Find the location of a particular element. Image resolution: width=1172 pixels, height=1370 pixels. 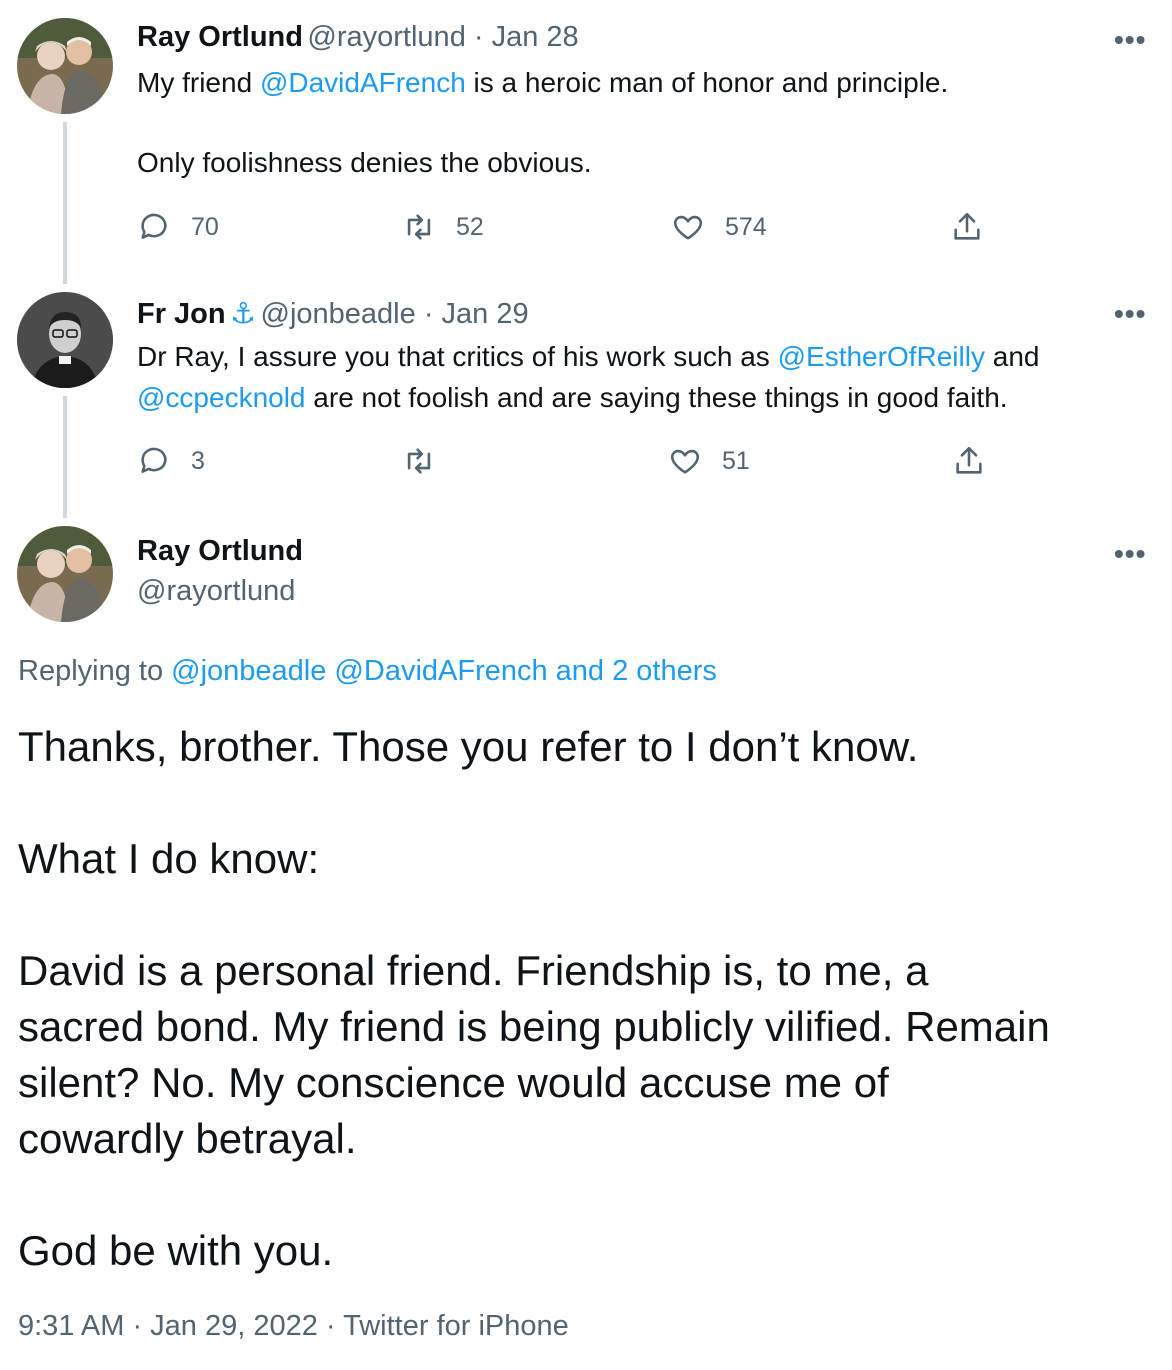

tweet-date: Jan 29 is located at coordinates (485, 314).